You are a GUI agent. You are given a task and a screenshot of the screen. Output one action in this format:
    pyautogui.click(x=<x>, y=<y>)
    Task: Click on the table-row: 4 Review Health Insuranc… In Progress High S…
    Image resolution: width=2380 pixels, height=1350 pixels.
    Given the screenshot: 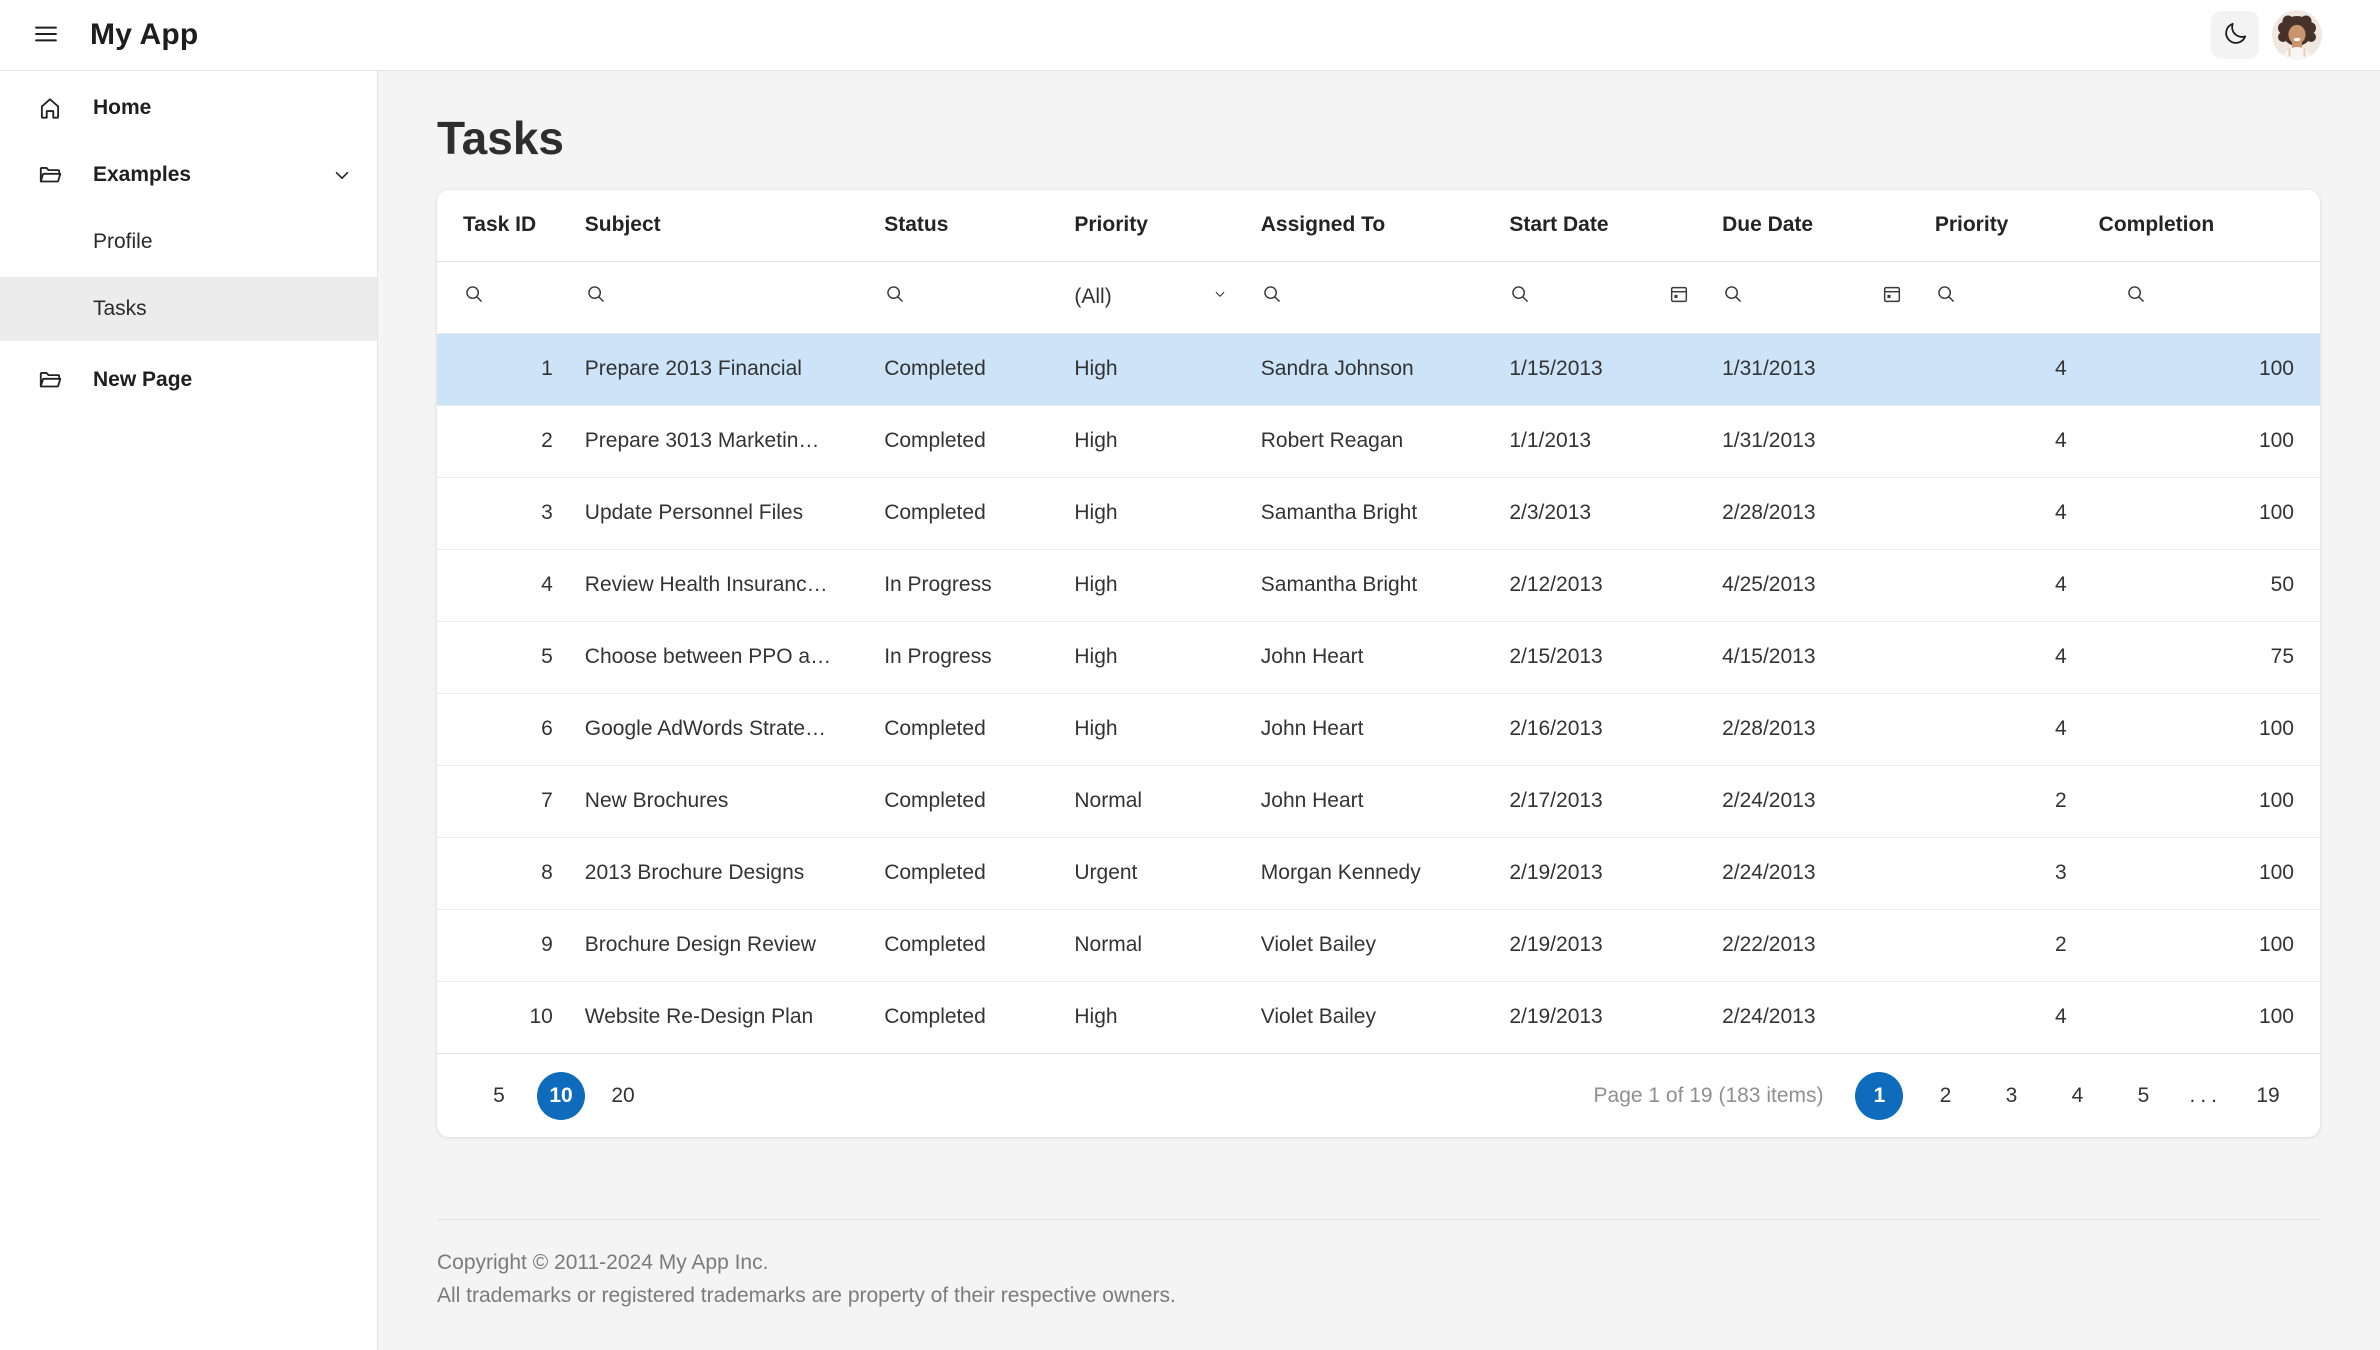 What is the action you would take?
    pyautogui.click(x=1378, y=585)
    